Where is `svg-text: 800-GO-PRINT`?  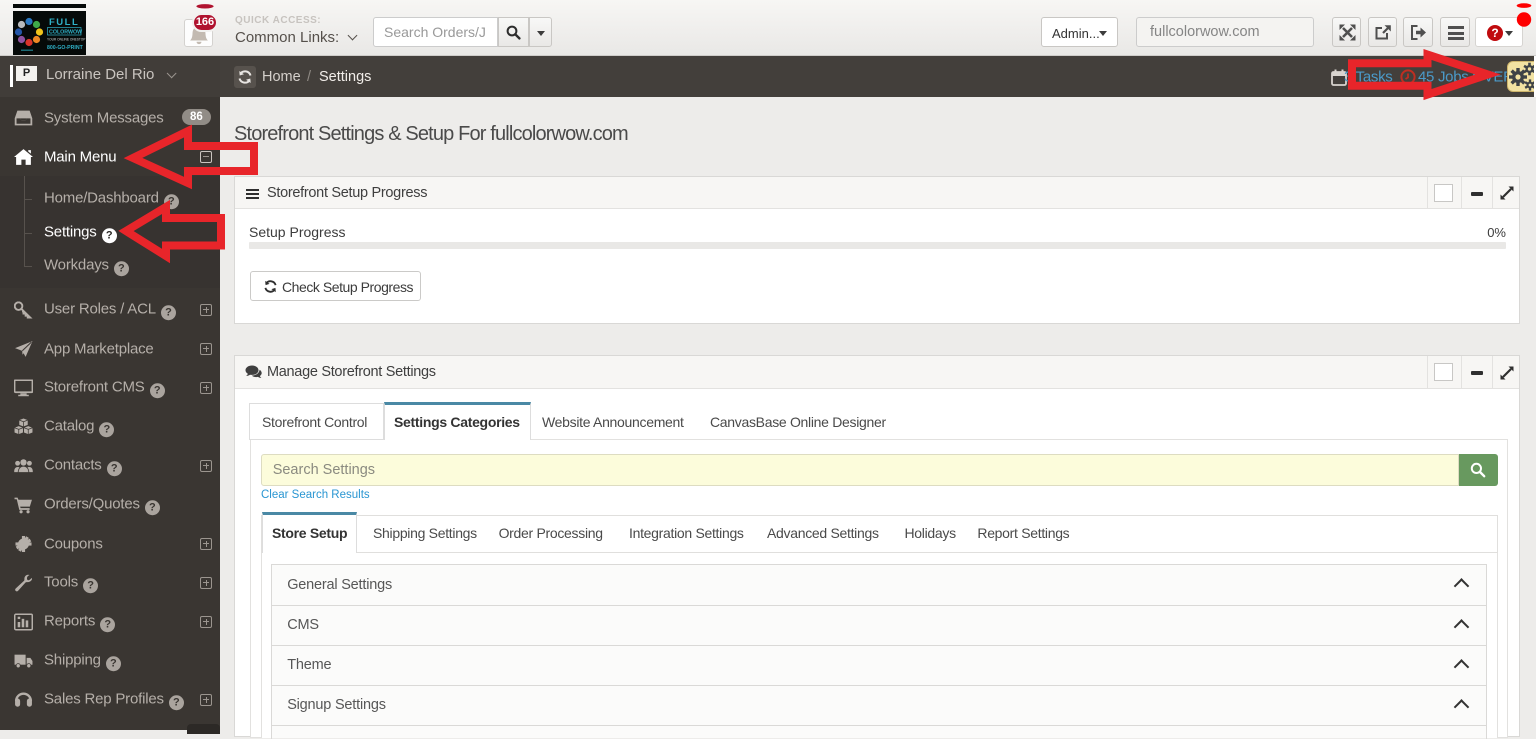
svg-text: 800-GO-PRINT is located at coordinates (65, 48).